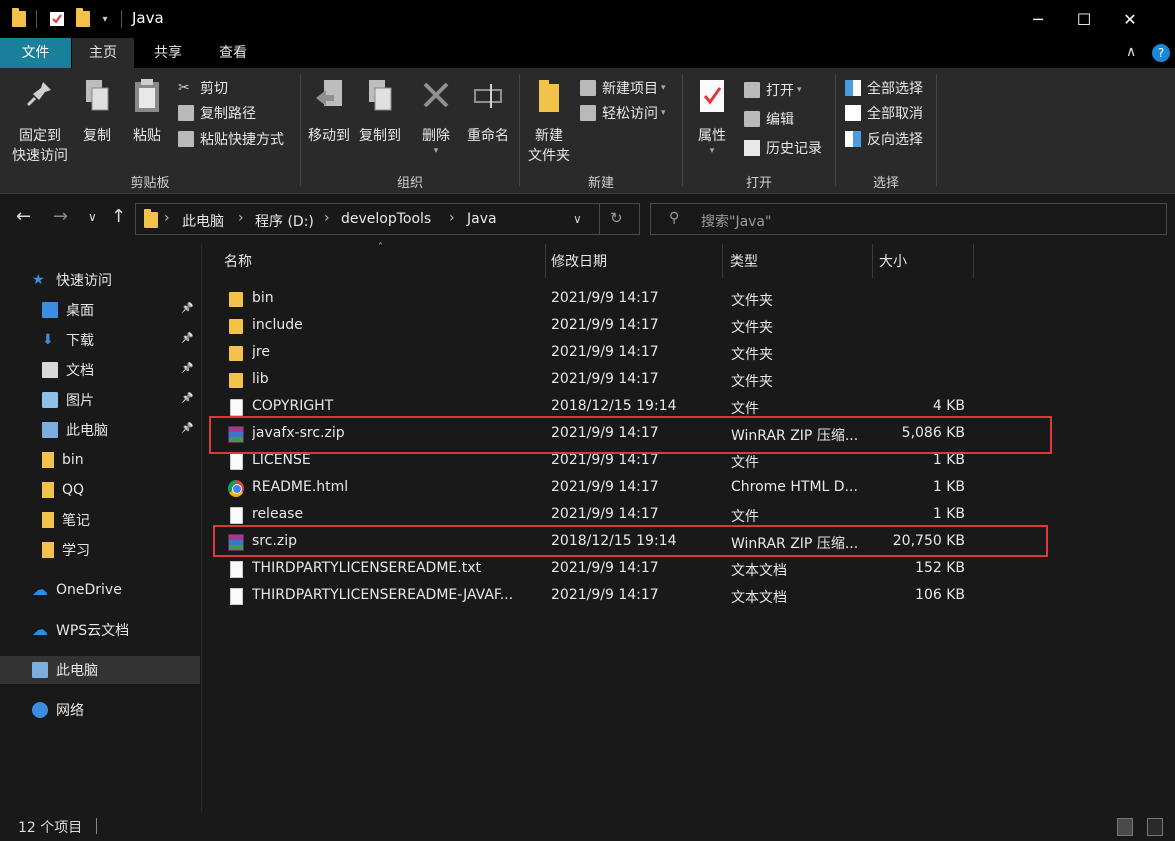 The height and width of the screenshot is (841, 1175). What do you see at coordinates (380, 112) in the screenshot?
I see `copy-to-button: 复制到` at bounding box center [380, 112].